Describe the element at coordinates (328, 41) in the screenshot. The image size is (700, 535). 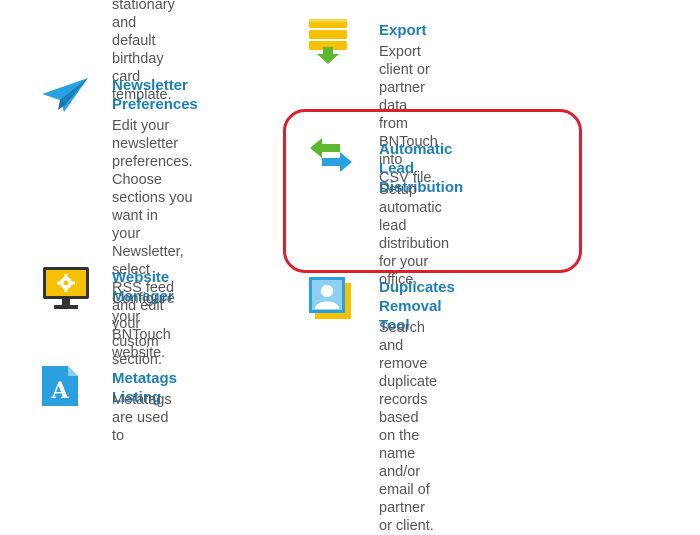
I see `database-export-icon` at that location.